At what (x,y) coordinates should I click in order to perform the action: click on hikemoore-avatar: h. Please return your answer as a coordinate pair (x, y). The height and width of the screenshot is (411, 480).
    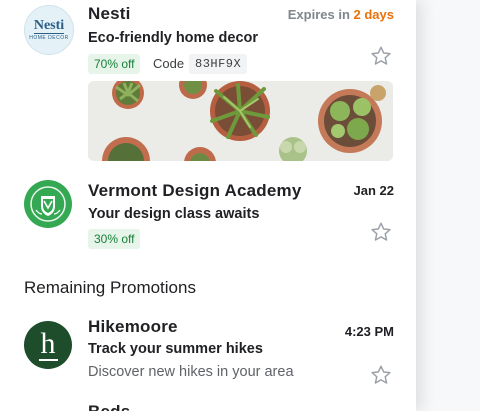
    Looking at the image, I should click on (48, 345).